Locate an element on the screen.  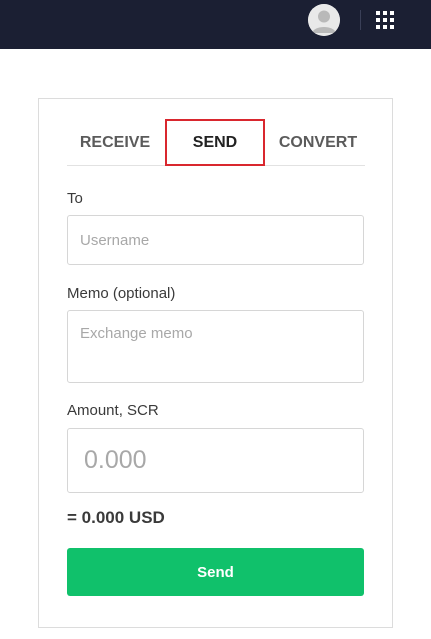
username-input is located at coordinates (215, 240).